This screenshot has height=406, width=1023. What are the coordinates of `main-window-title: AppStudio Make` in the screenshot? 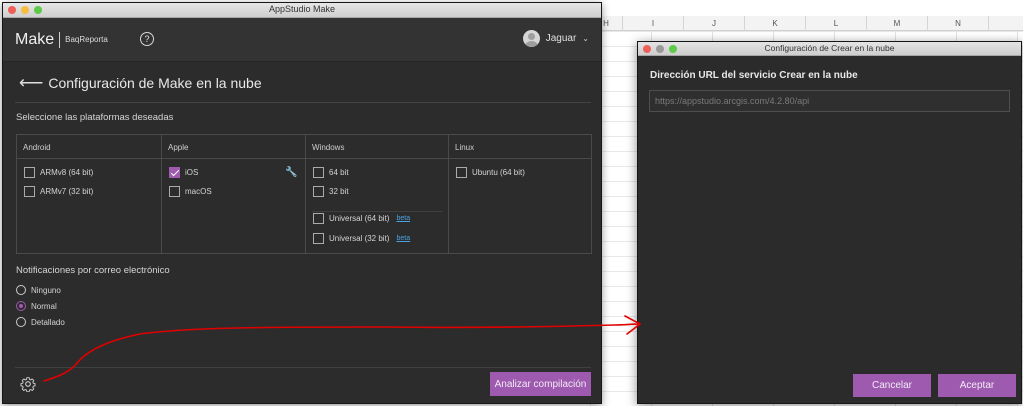 It's located at (302, 9).